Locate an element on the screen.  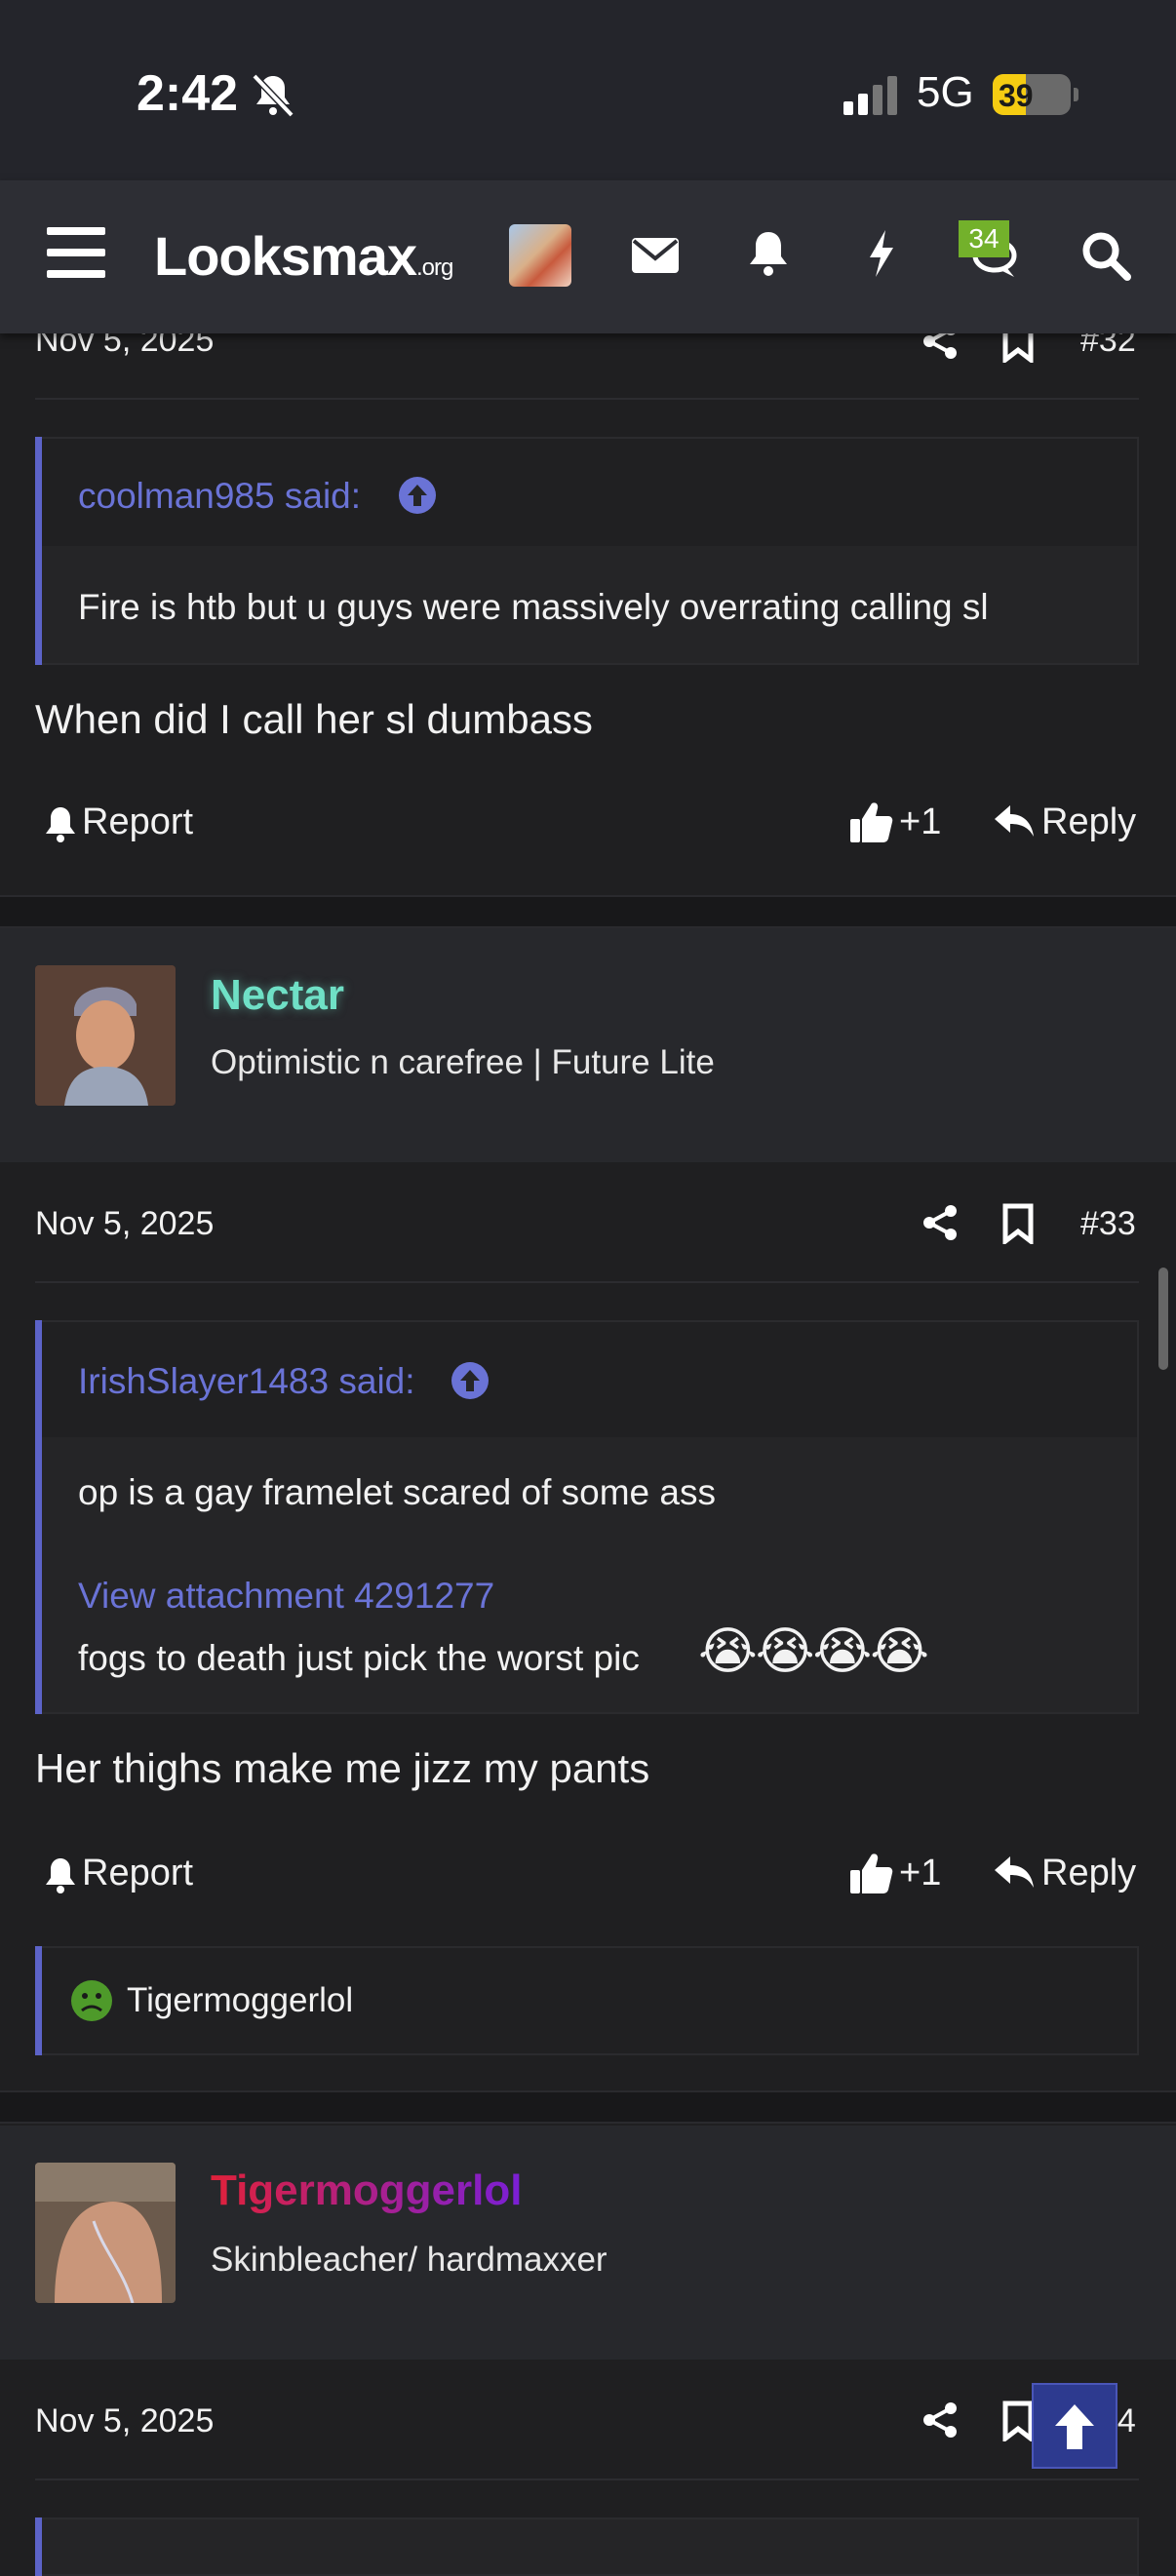
username: Nectar is located at coordinates (277, 995).